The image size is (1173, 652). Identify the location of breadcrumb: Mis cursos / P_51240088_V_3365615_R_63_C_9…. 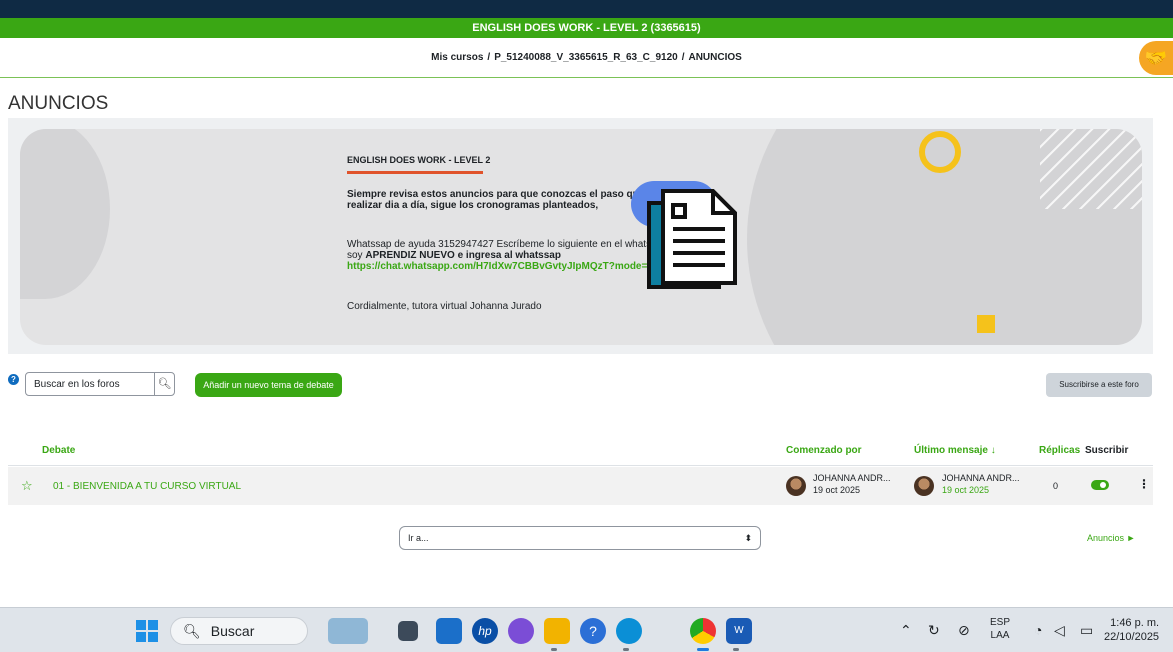
(586, 58).